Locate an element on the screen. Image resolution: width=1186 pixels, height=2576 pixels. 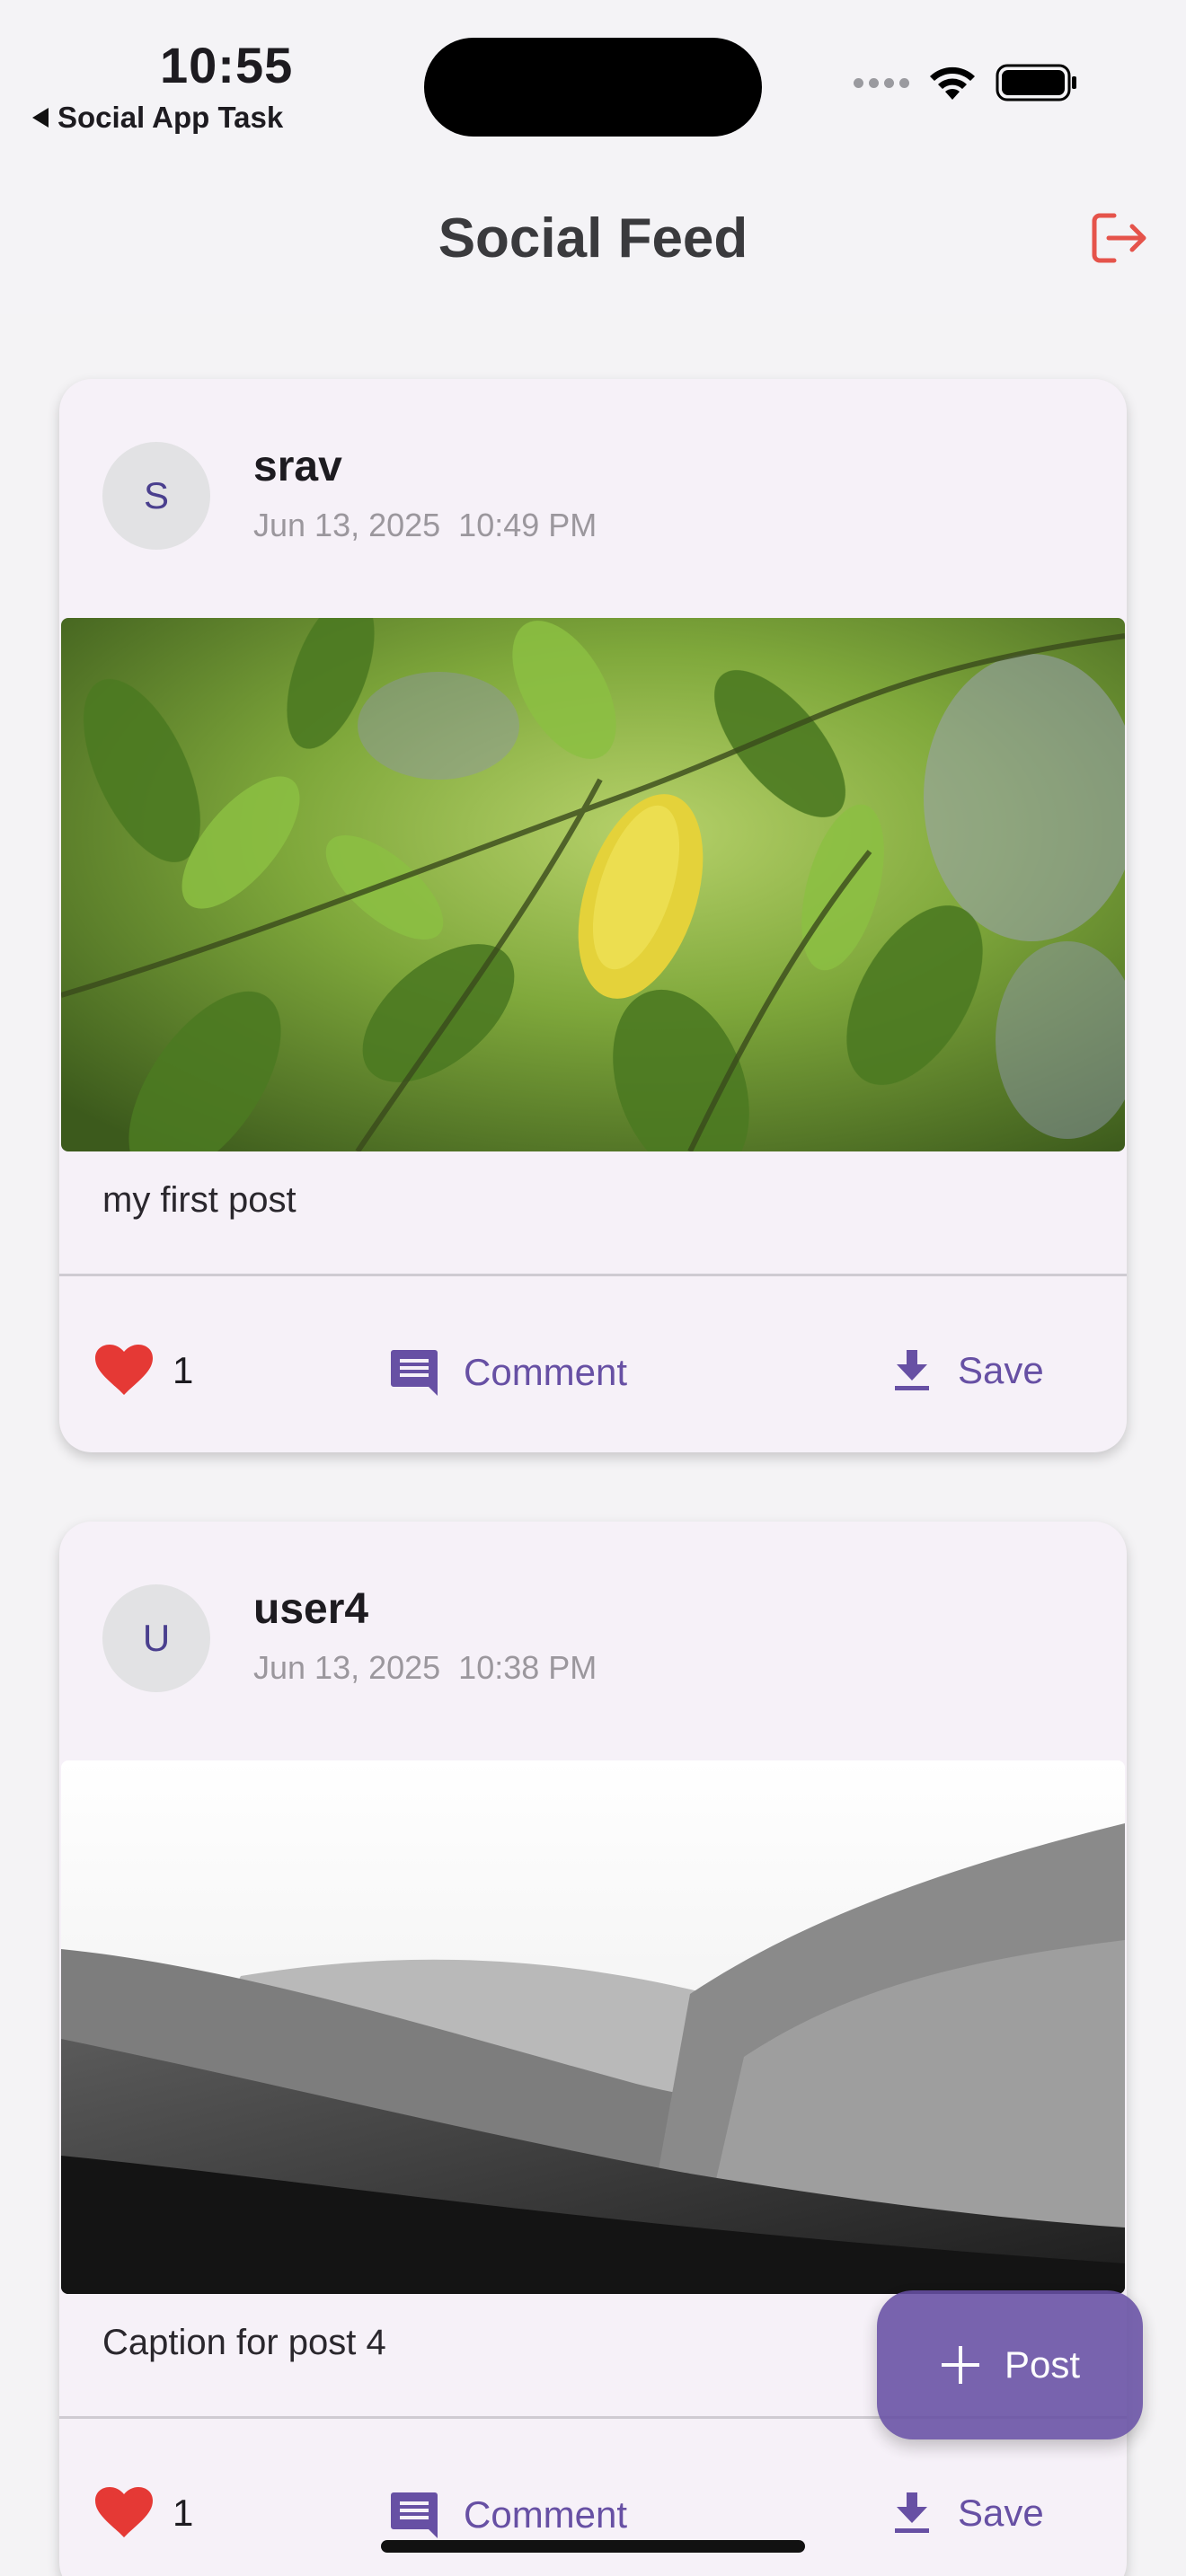
post-header: S srav Jun 13, 2025 10:49 PM is located at coordinates (593, 498).